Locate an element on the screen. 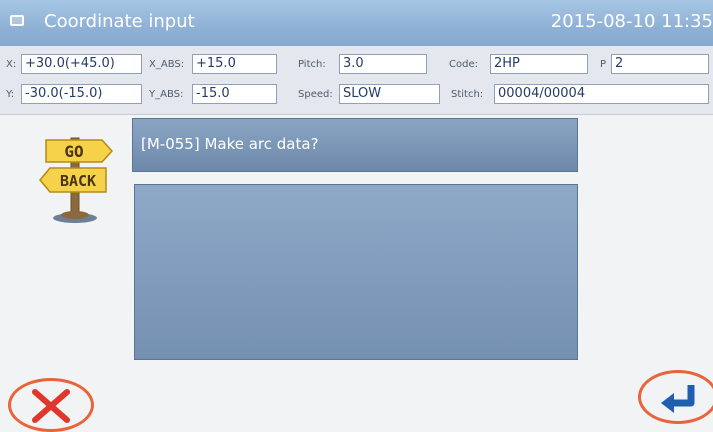 This screenshot has height=432, width=713. datetime-display: 2015-08-10 11:35 is located at coordinates (631, 21).